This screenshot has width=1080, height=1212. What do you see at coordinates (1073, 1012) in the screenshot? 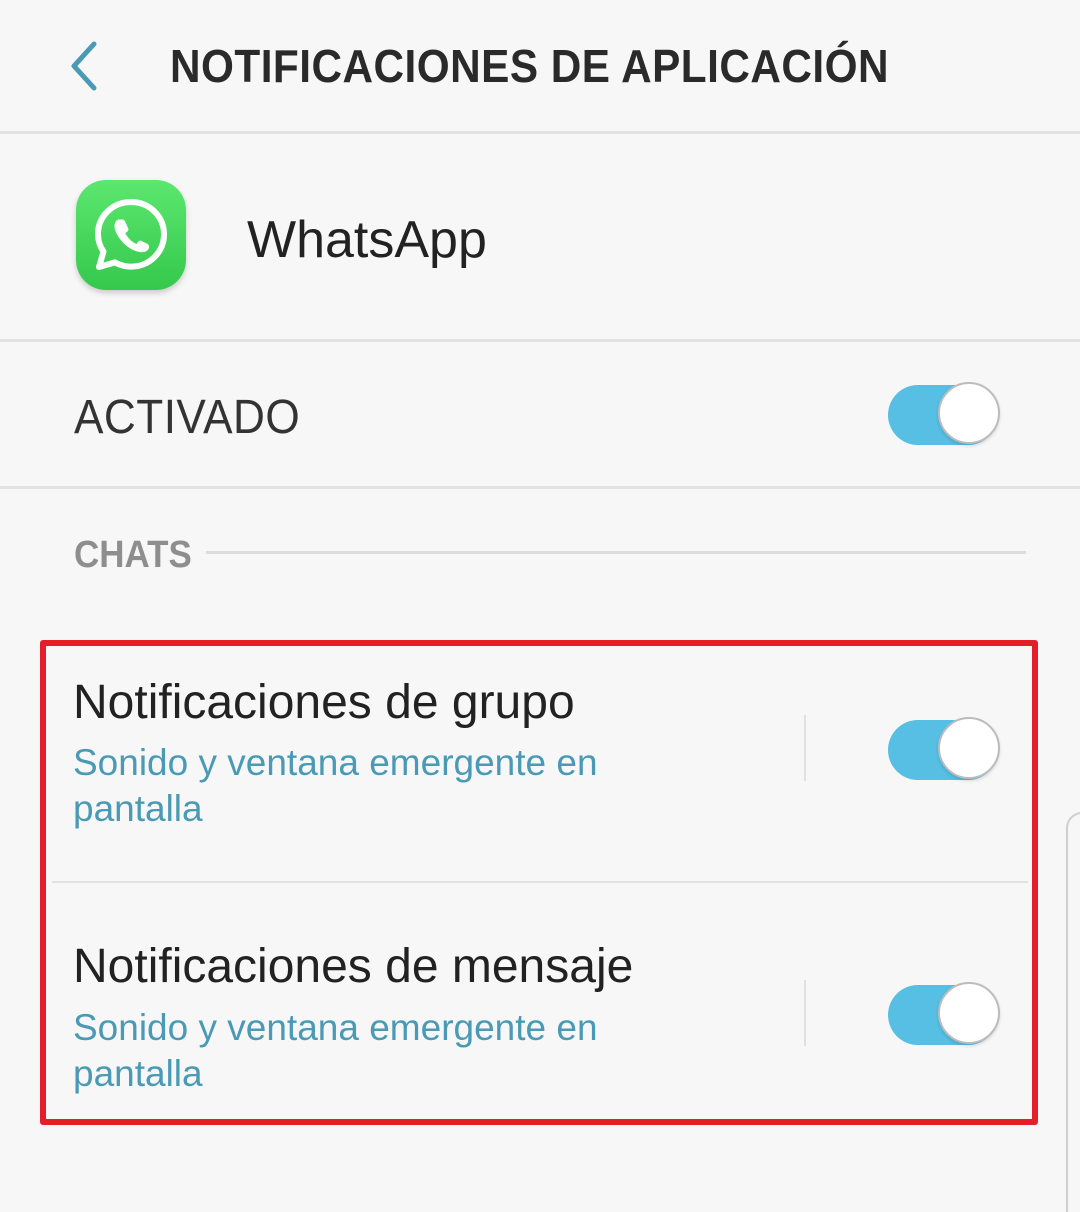
I see `scroll-edge-indicator` at bounding box center [1073, 1012].